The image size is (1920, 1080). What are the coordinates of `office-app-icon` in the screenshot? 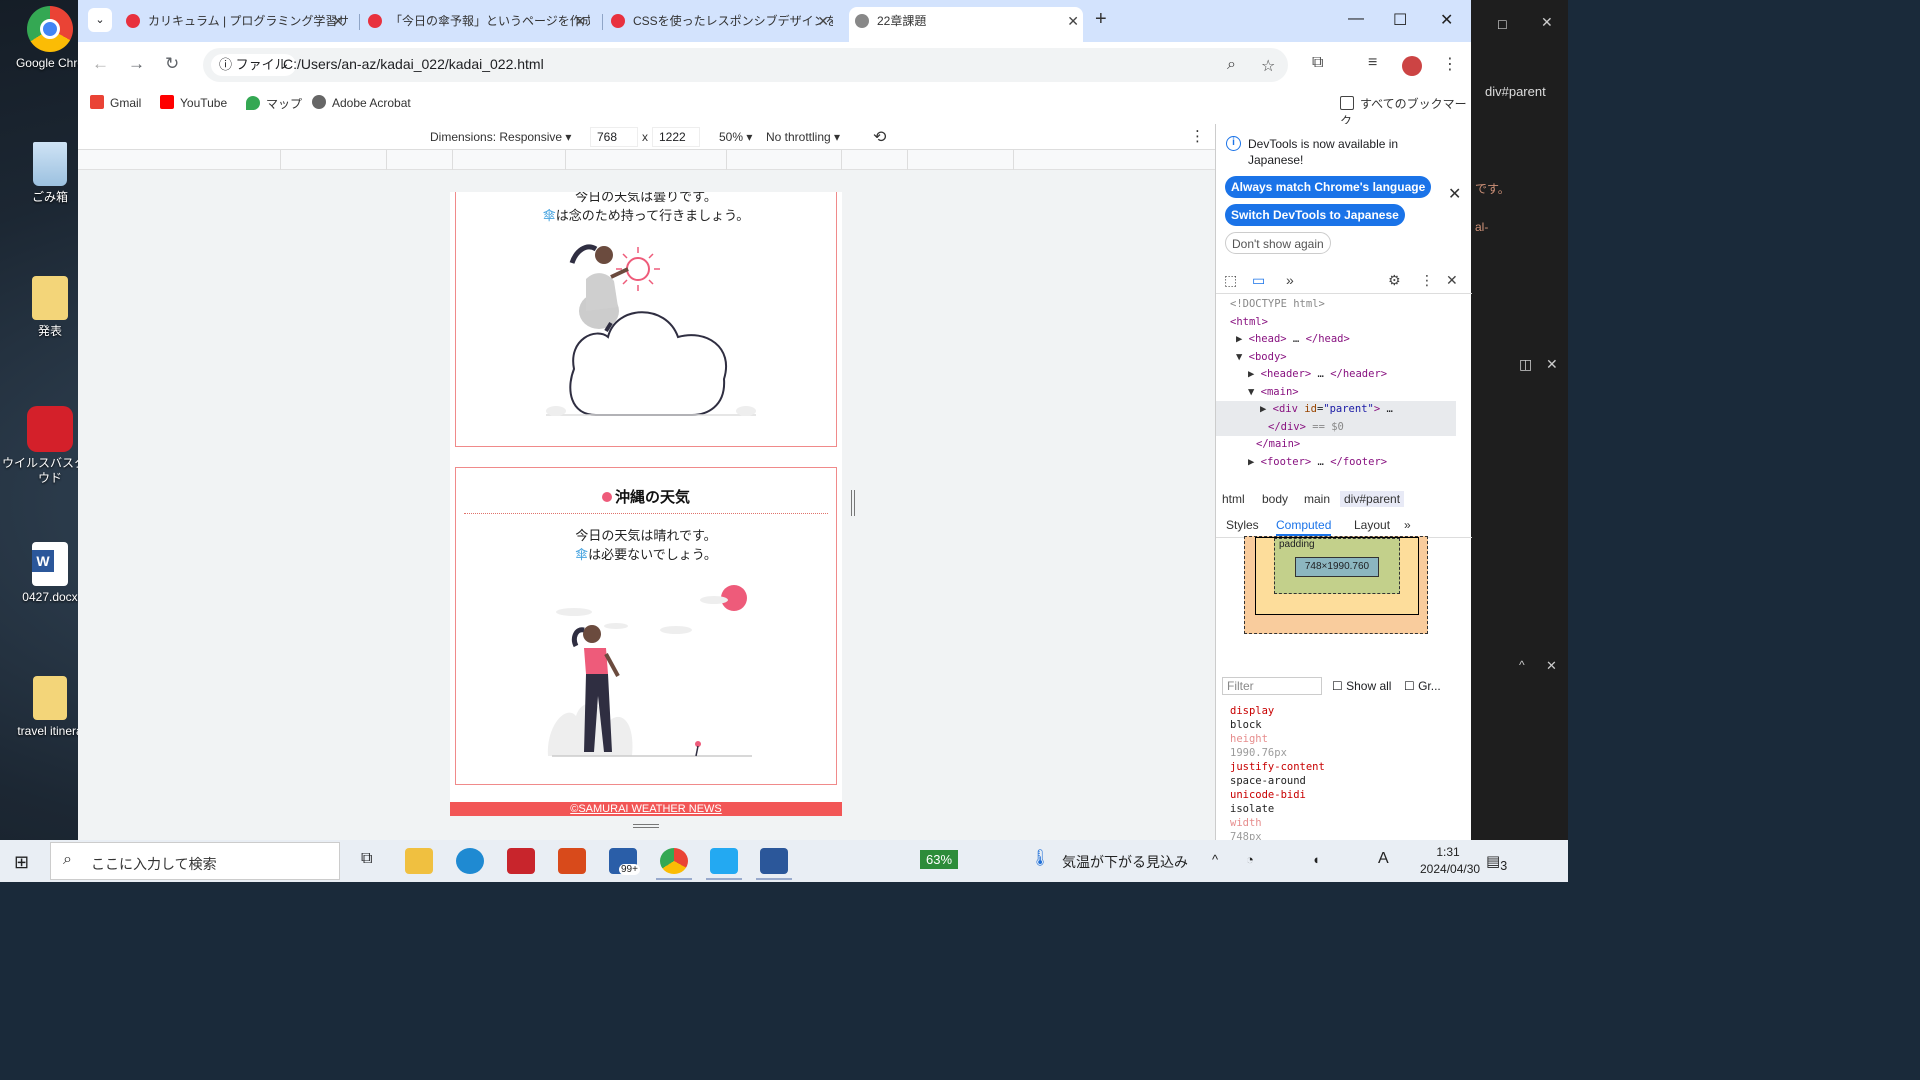 It's located at (572, 861).